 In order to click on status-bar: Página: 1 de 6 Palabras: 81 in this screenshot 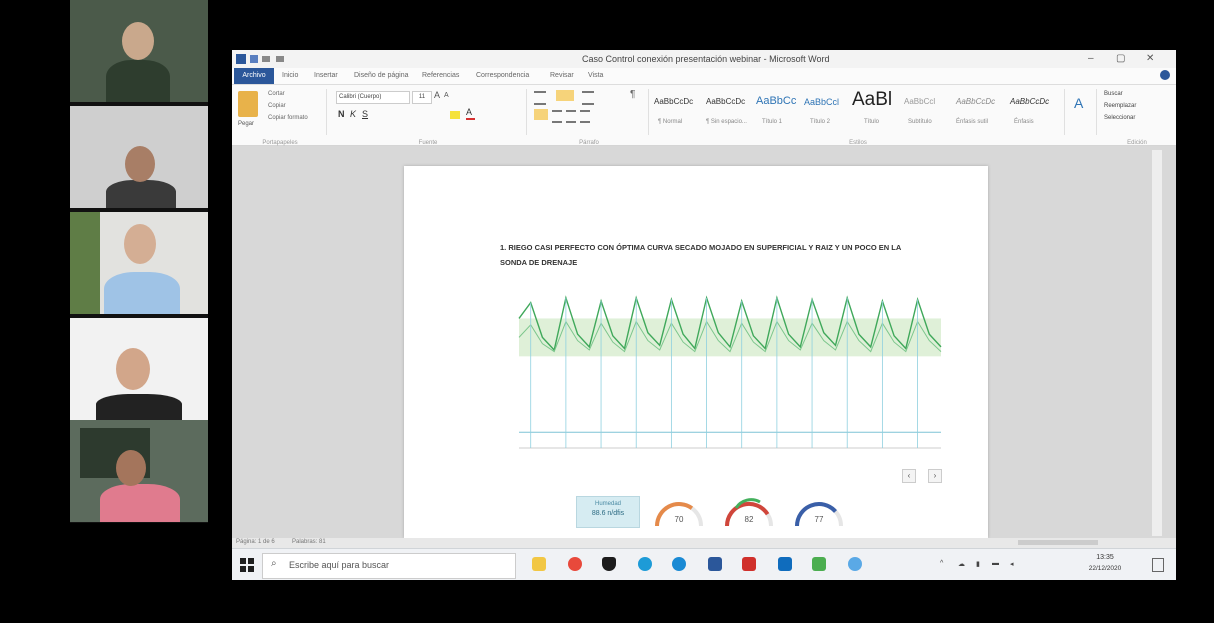, I will do `click(704, 543)`.